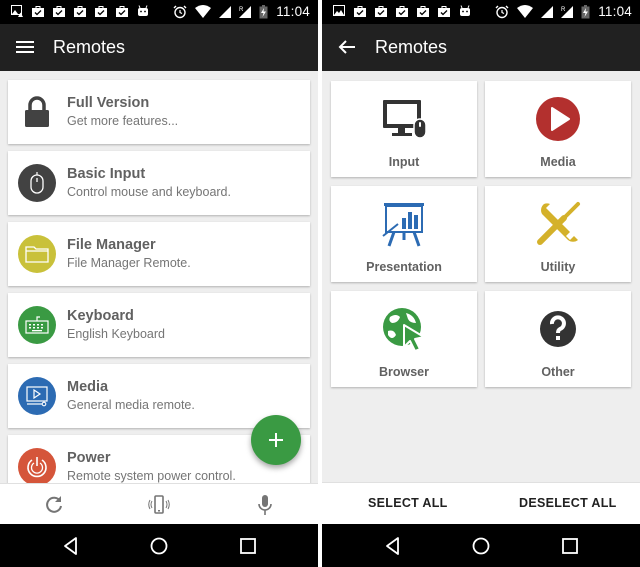  What do you see at coordinates (159, 183) in the screenshot?
I see `remote-item-basic-input: Basic Input Control mouse and keyboard.` at bounding box center [159, 183].